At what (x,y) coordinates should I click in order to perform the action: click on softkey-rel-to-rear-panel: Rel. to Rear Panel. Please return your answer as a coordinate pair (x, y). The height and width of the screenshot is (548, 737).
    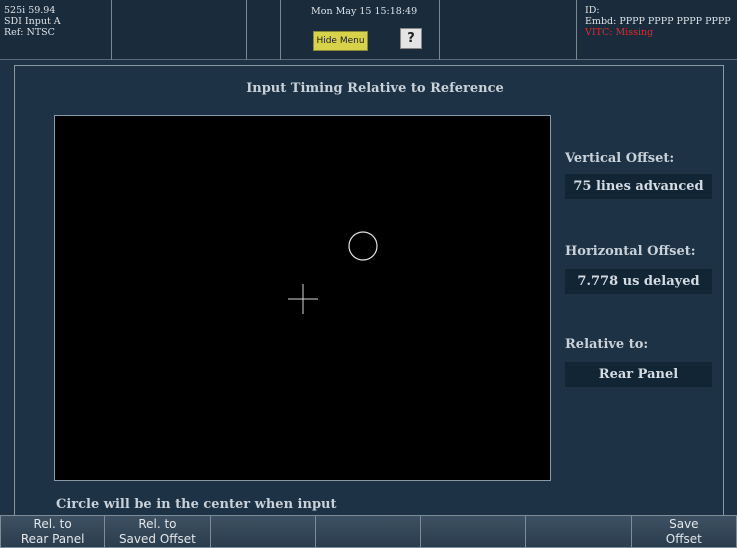
    Looking at the image, I should click on (53, 531).